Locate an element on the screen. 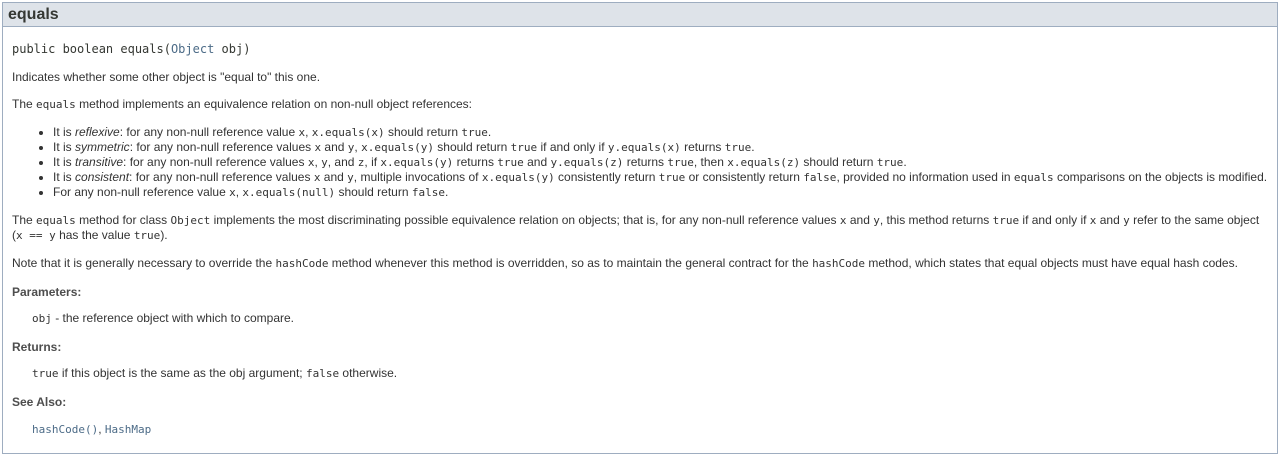 The height and width of the screenshot is (459, 1288). hashcode-link: hashCode() is located at coordinates (65, 429).